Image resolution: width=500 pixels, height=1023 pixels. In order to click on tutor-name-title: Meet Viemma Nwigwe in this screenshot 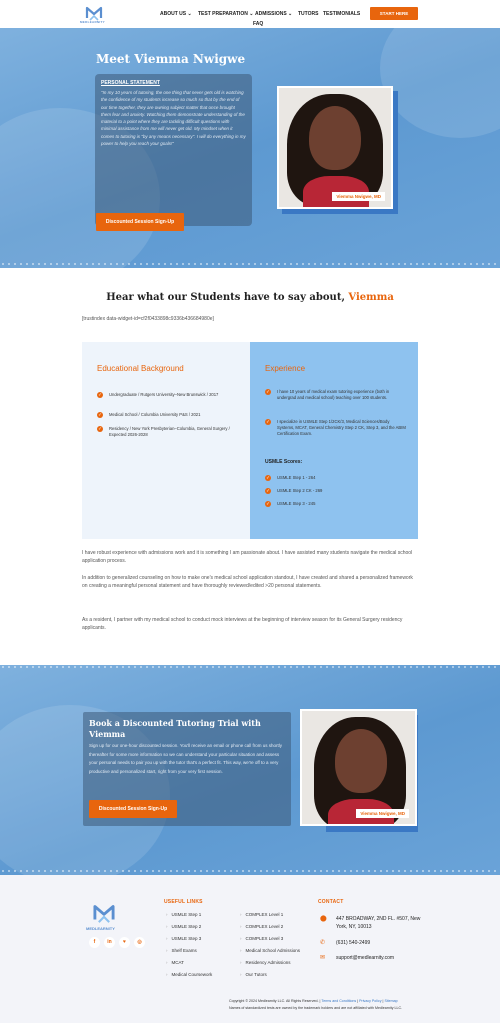, I will do `click(171, 59)`.